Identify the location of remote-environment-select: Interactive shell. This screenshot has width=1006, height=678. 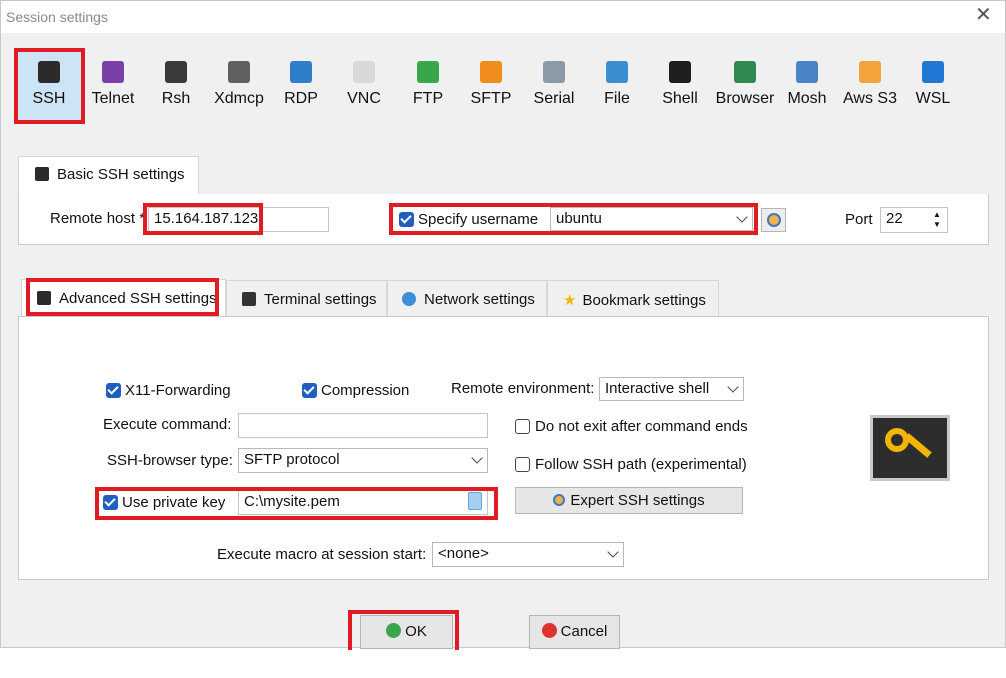
(671, 389).